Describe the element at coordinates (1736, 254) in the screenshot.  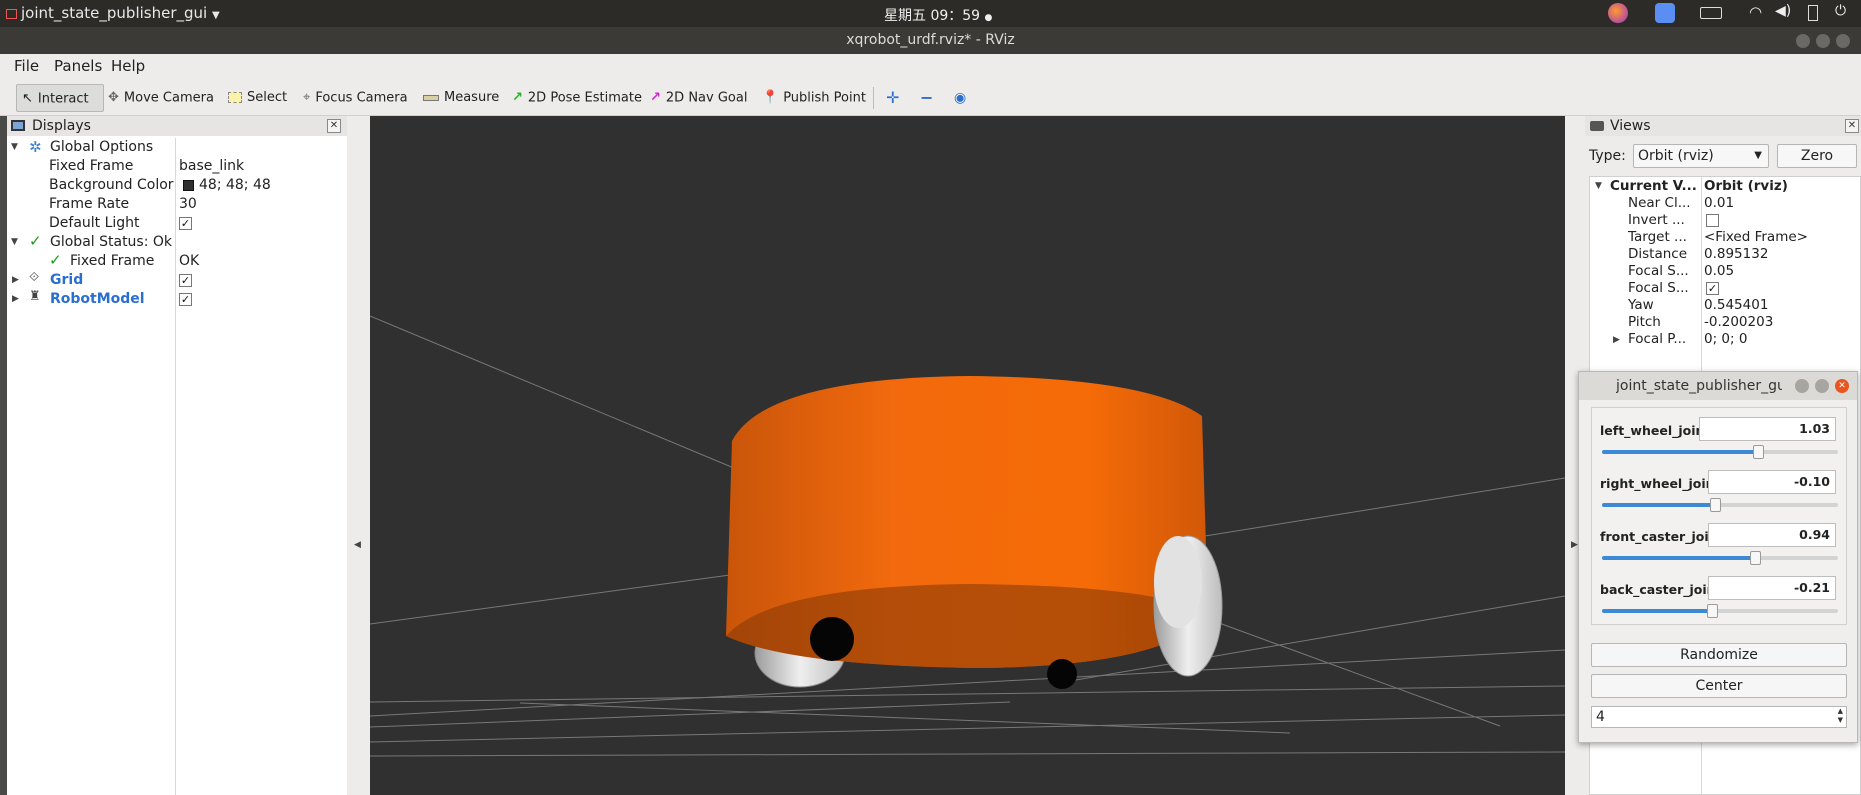
I see `prop-value: 0.895132` at that location.